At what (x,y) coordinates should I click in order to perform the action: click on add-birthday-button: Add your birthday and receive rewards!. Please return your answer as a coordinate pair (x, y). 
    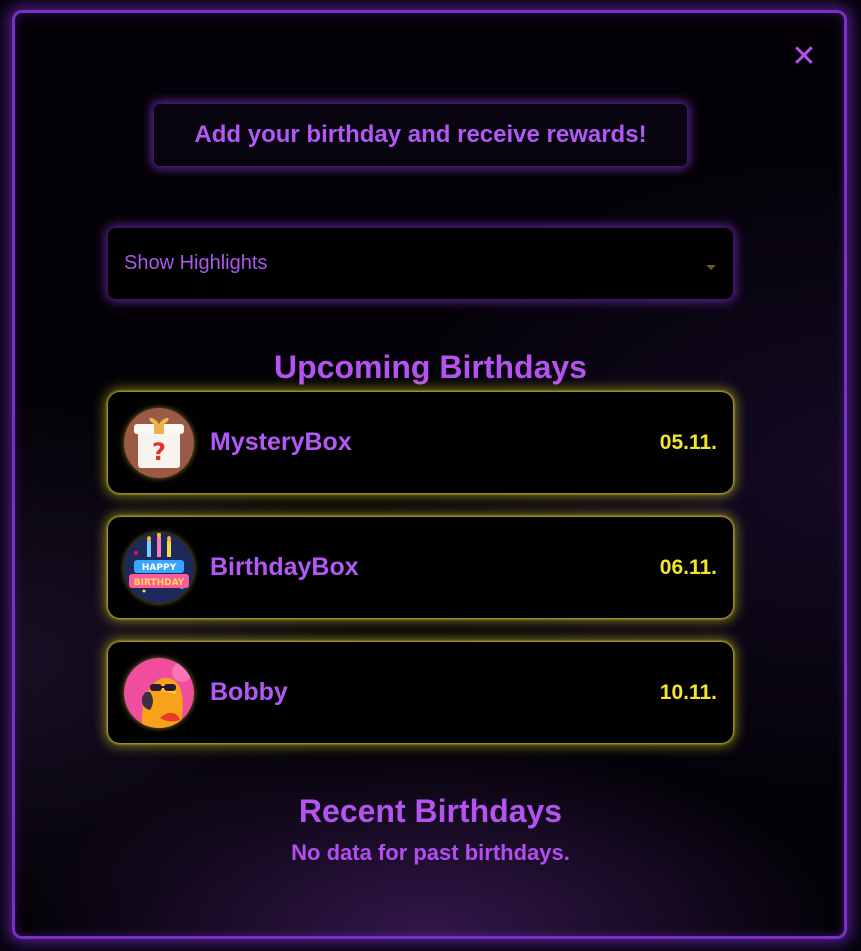
    Looking at the image, I should click on (420, 135).